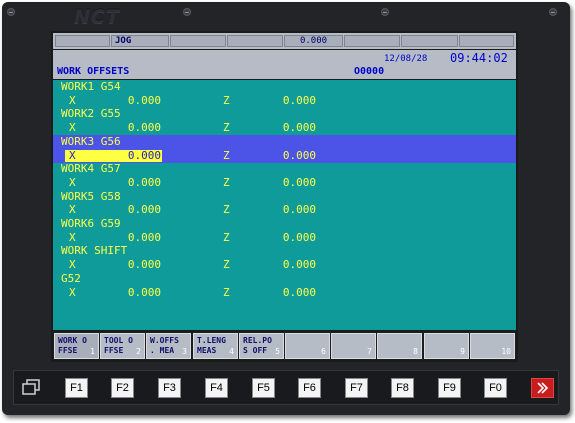 The width and height of the screenshot is (575, 423). What do you see at coordinates (369, 351) in the screenshot?
I see `softkey-number: 7` at bounding box center [369, 351].